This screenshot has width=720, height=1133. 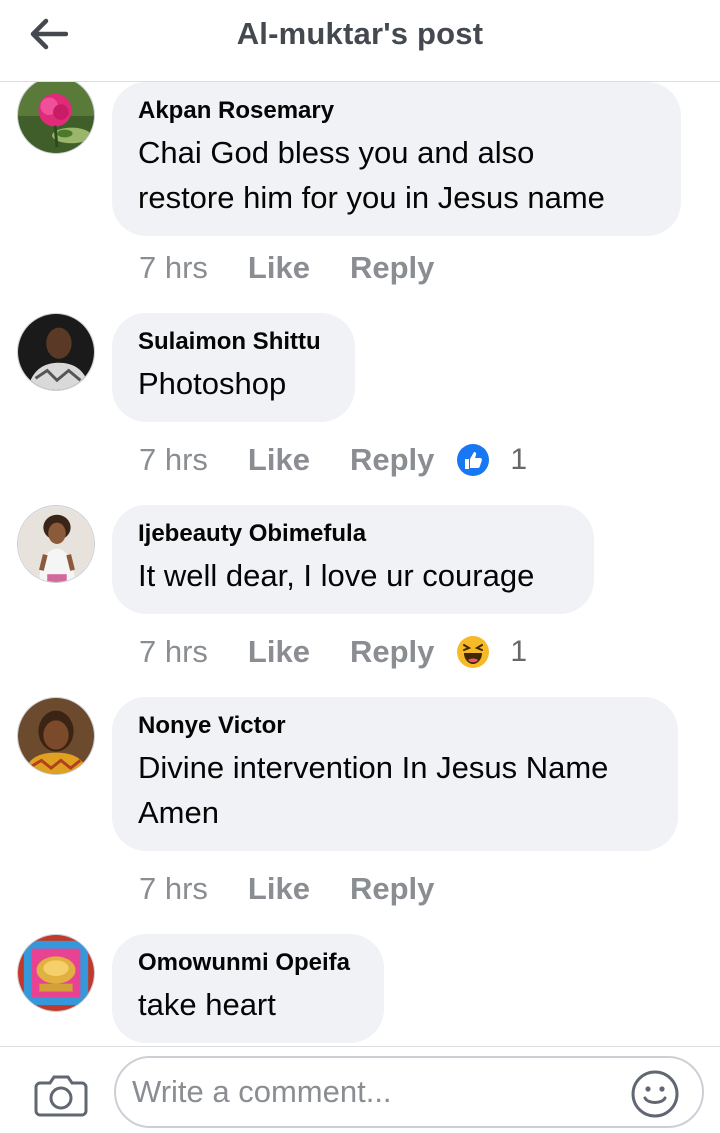 What do you see at coordinates (473, 460) in the screenshot?
I see `thumbs-up-icon` at bounding box center [473, 460].